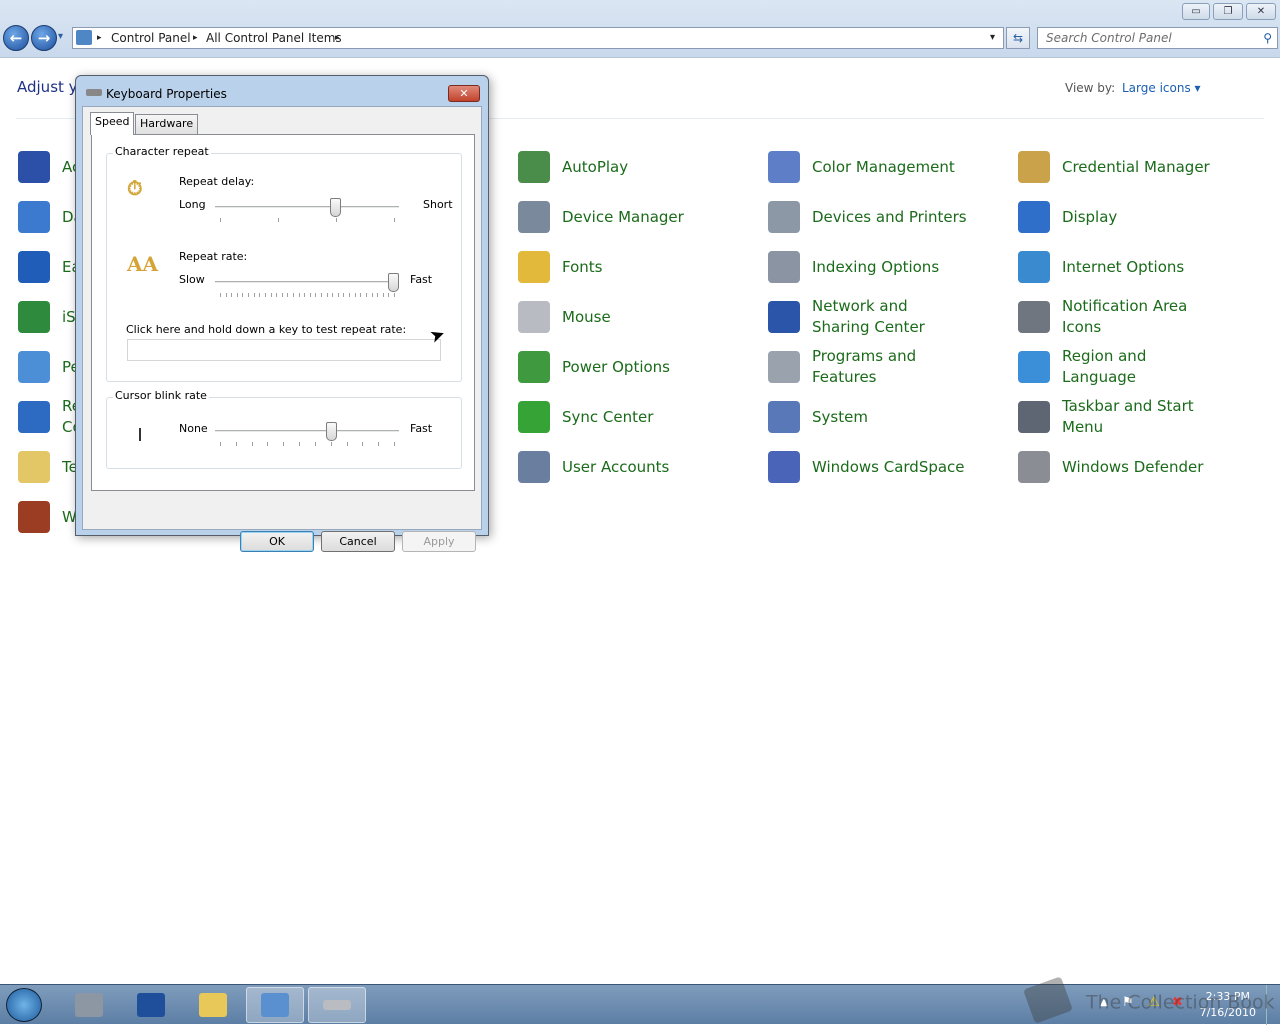 The image size is (1280, 1025). I want to click on control-panel-item: Network and Sharing Center, so click(868, 316).